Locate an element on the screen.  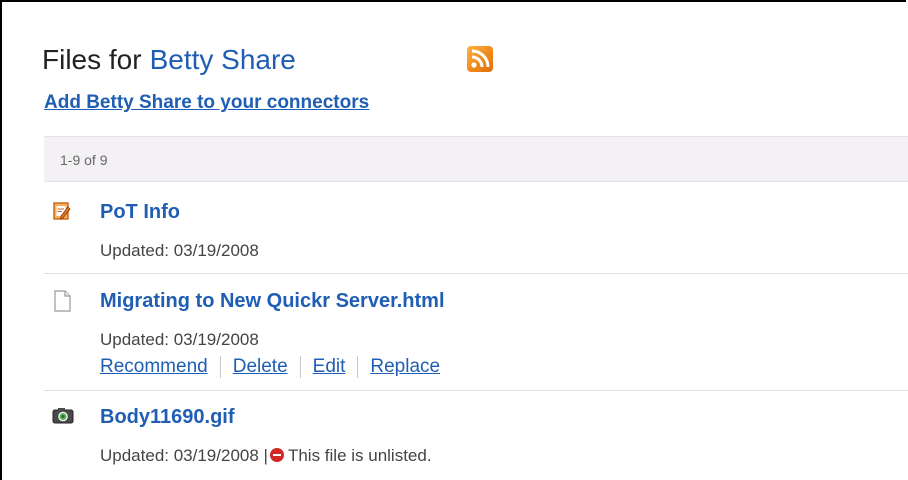
file-name-link: Body11690.gif is located at coordinates (167, 417).